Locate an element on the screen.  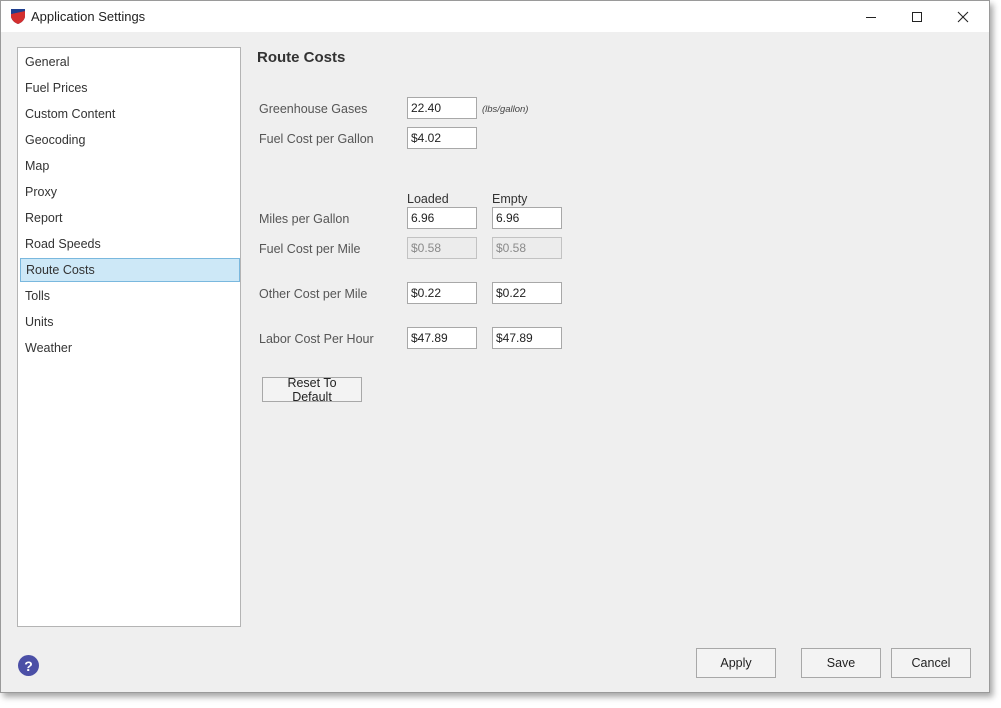
greenhouse-gases-label: Greenhouse Gases is located at coordinates (313, 109).